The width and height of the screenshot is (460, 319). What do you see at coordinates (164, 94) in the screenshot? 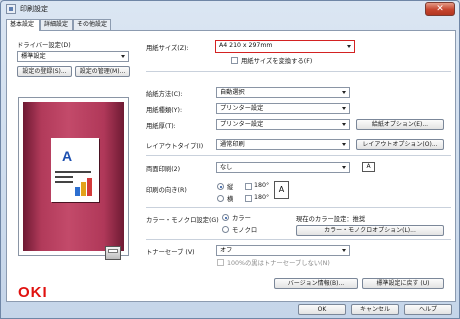
I see `paper-feed-label: 給紙方法(C):` at bounding box center [164, 94].